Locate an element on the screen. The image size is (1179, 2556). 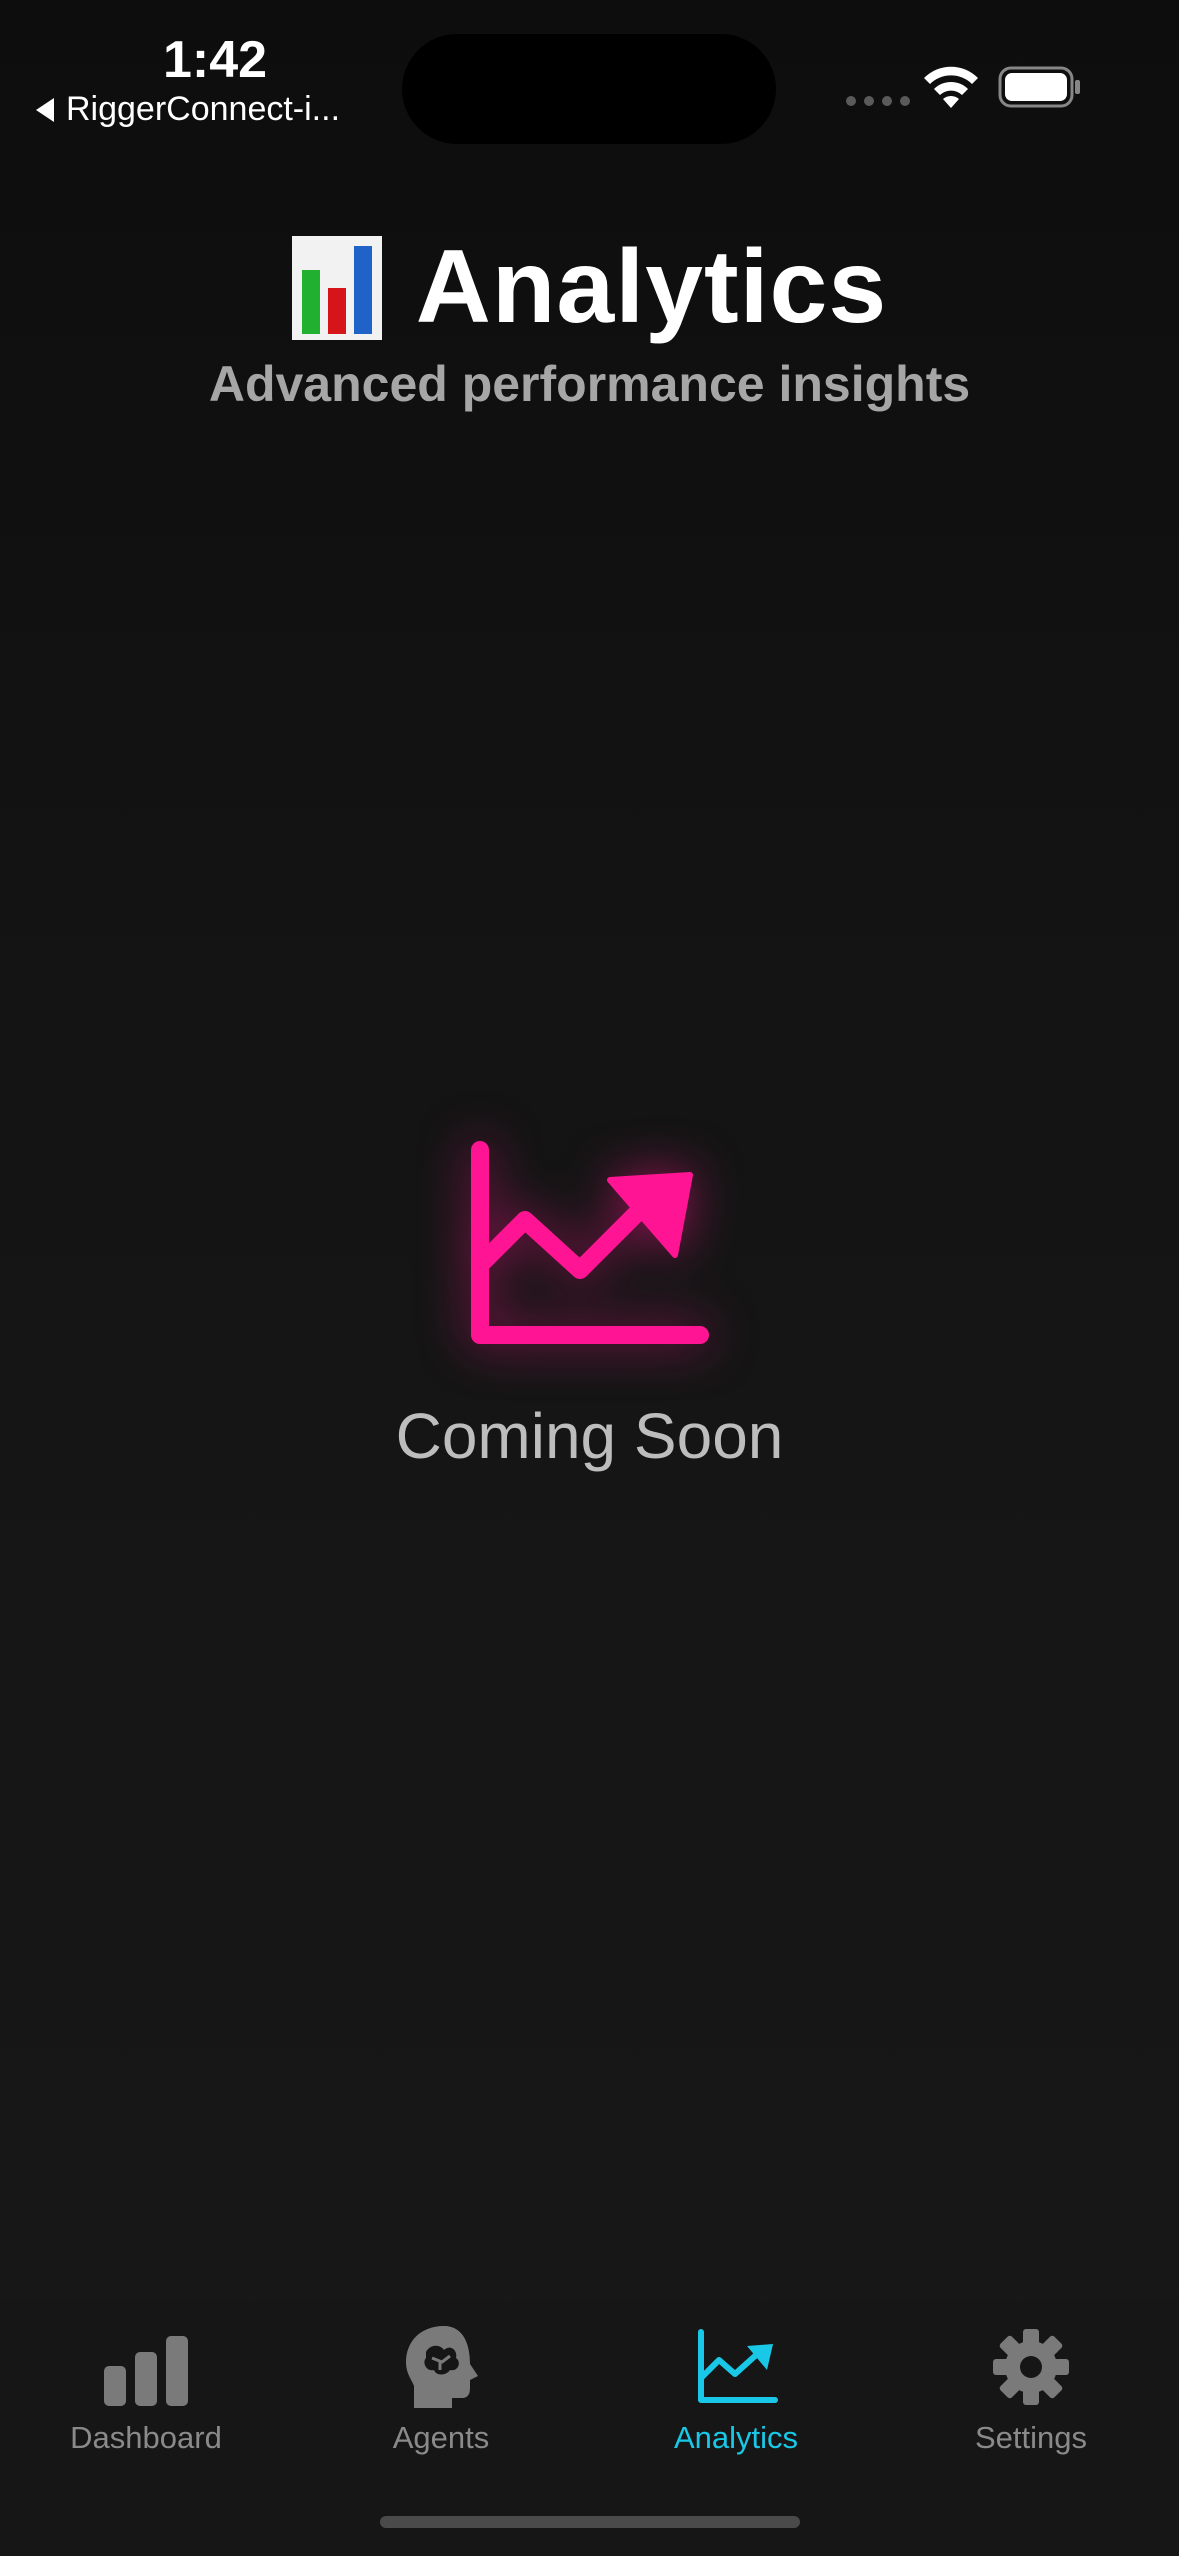
brain-head-icon is located at coordinates (442, 2367).